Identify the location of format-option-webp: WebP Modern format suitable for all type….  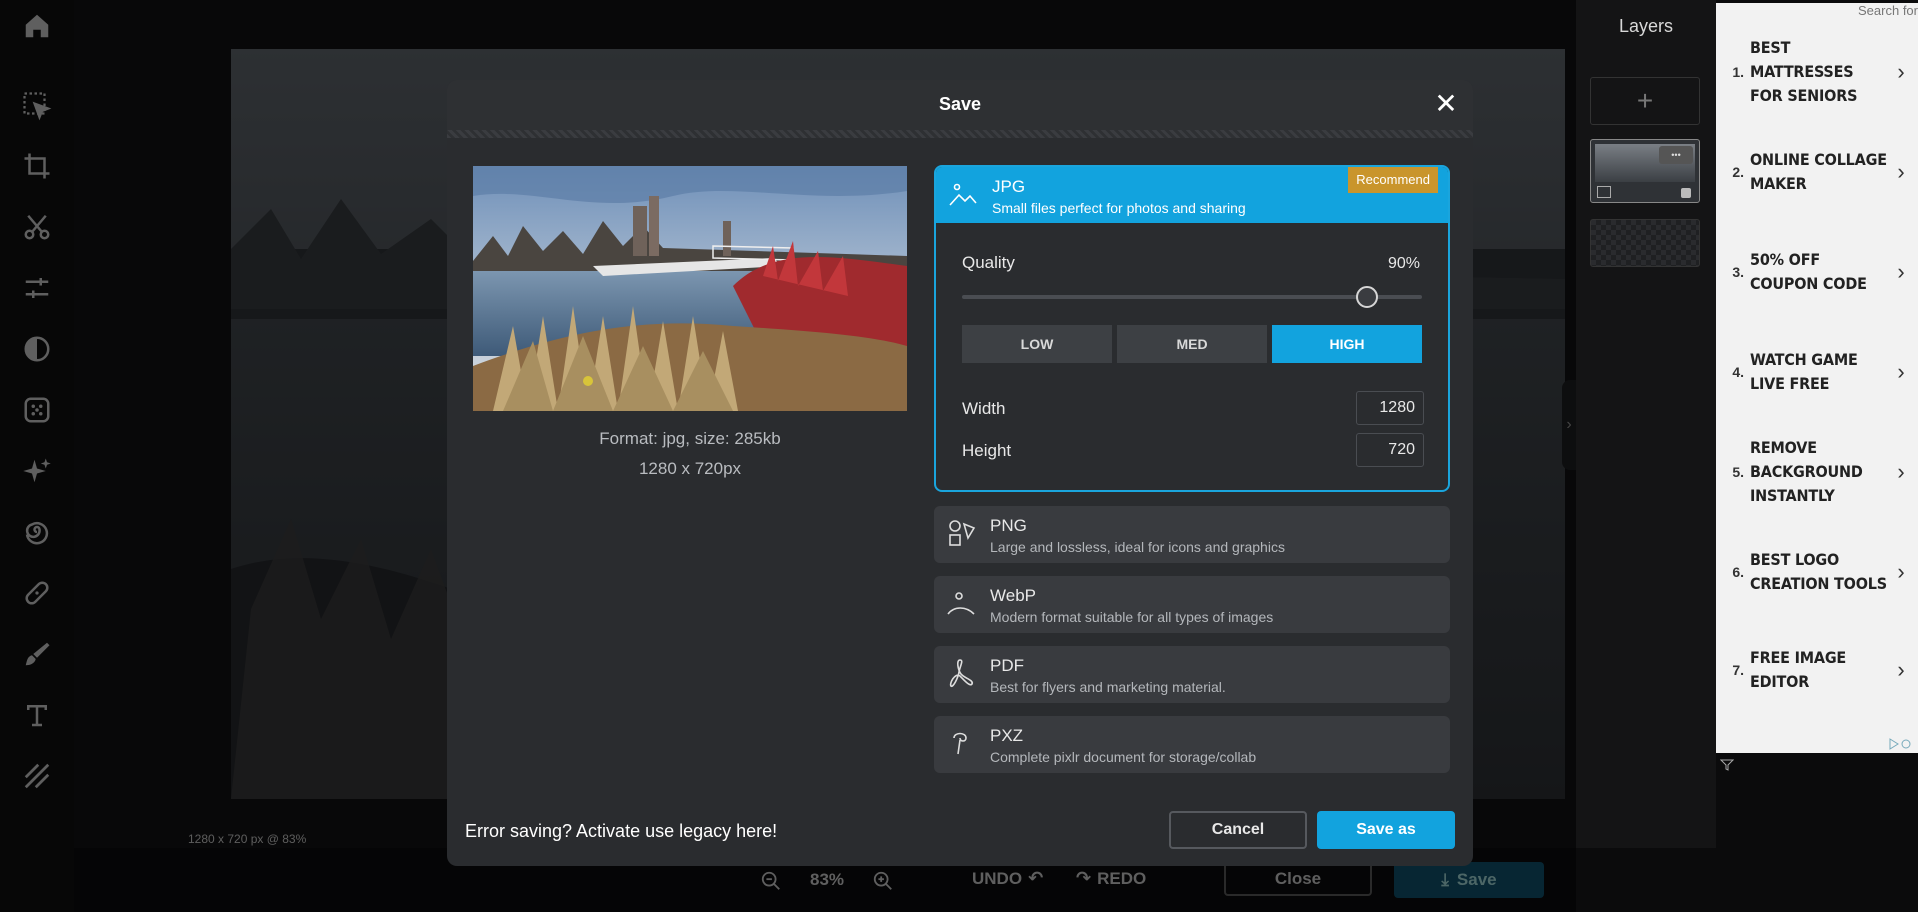
(1192, 604).